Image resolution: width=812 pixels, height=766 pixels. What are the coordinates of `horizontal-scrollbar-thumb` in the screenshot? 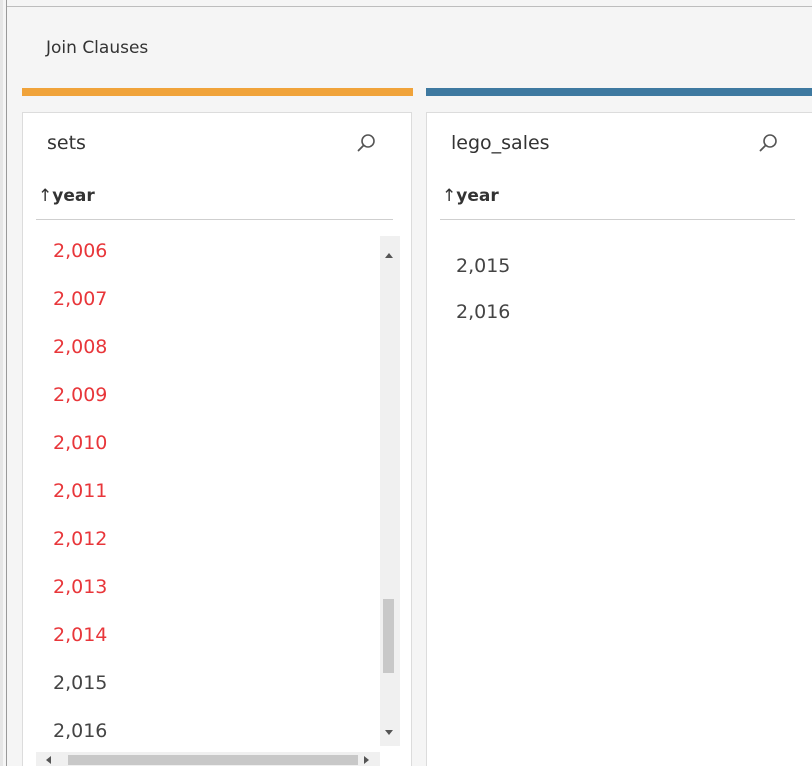 It's located at (213, 760).